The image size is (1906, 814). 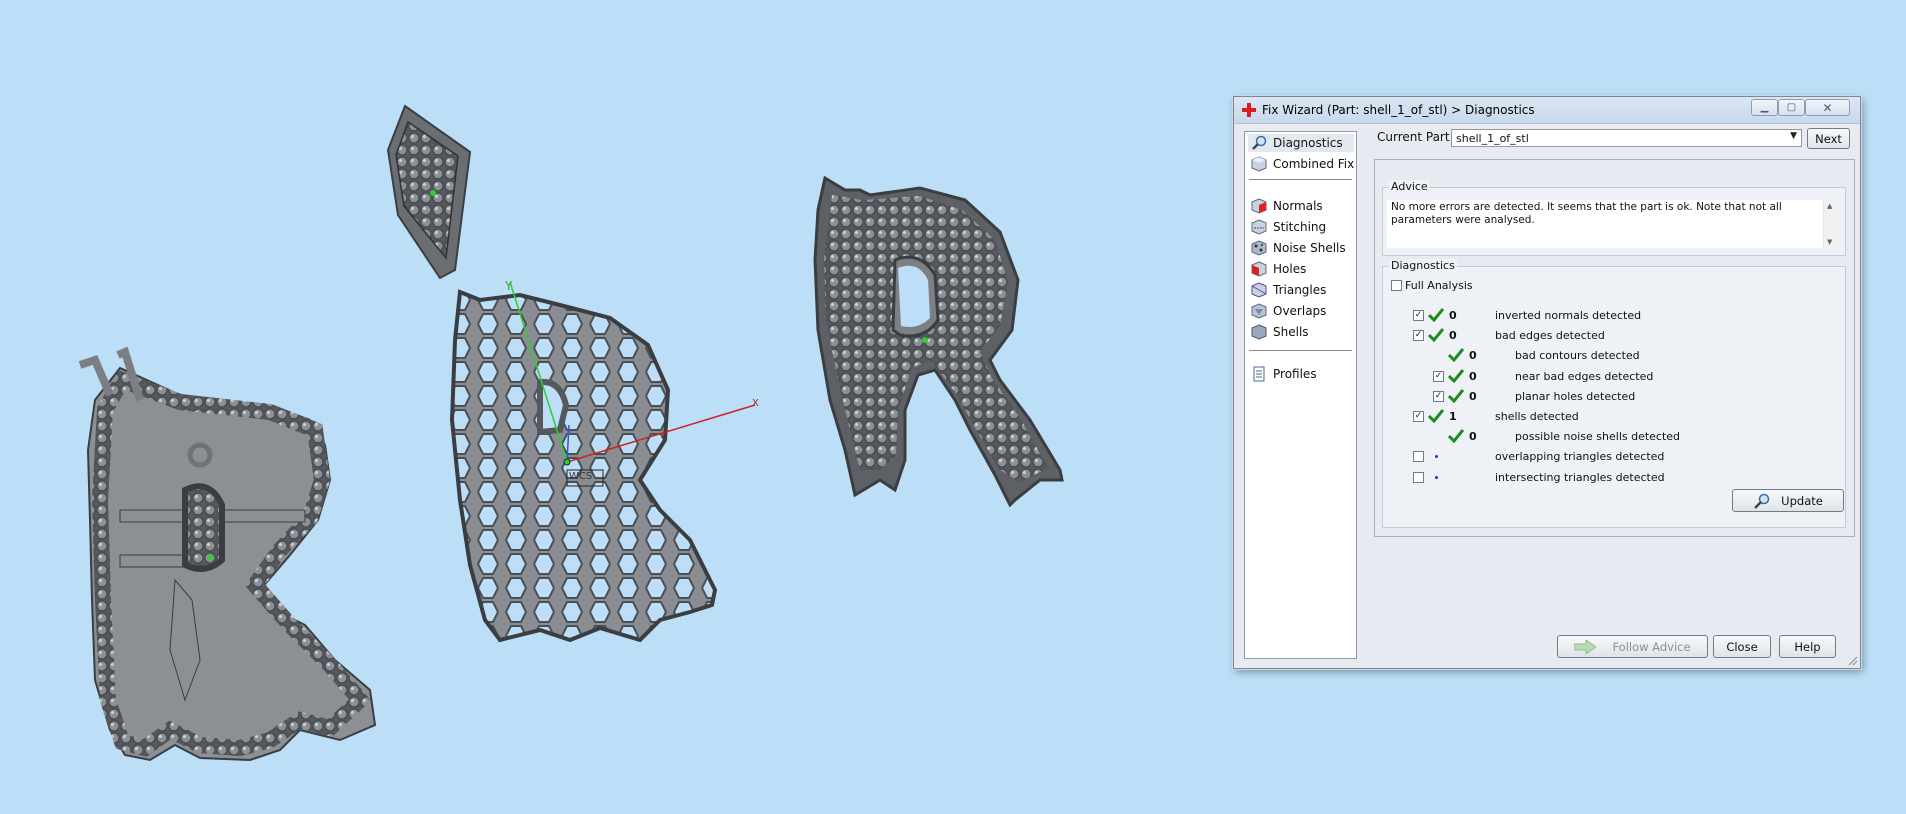 What do you see at coordinates (1853, 661) in the screenshot?
I see `resize-grip-icon` at bounding box center [1853, 661].